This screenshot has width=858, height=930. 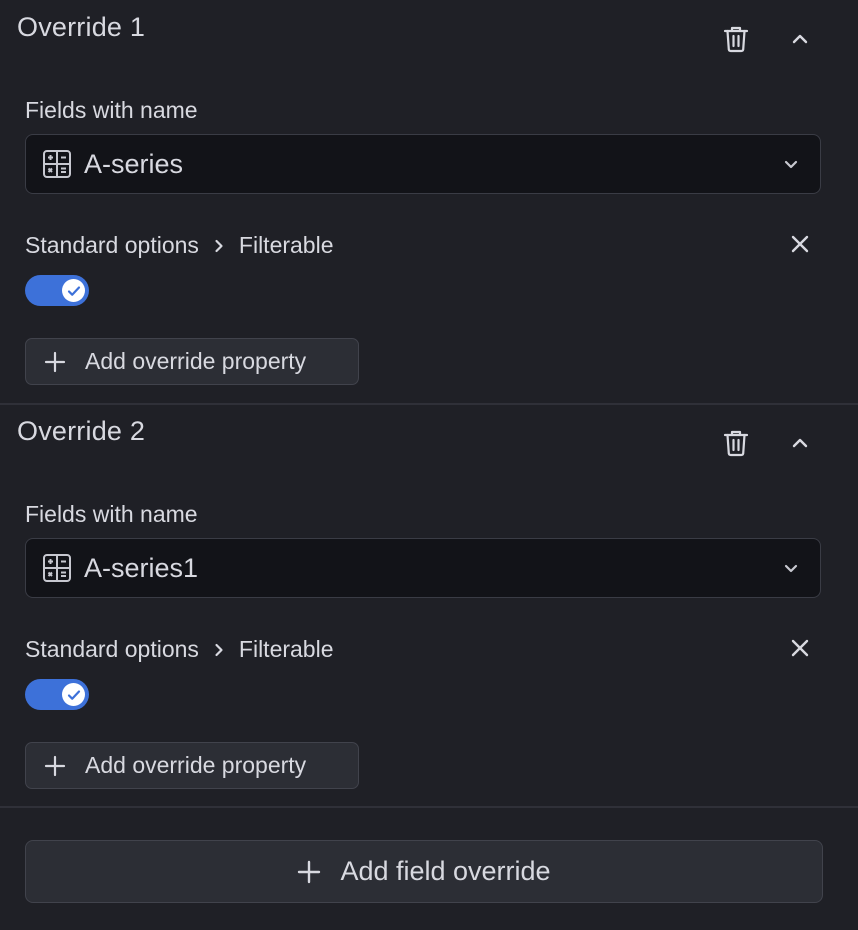 What do you see at coordinates (445, 871) in the screenshot?
I see `add-field-override-label: Add field override` at bounding box center [445, 871].